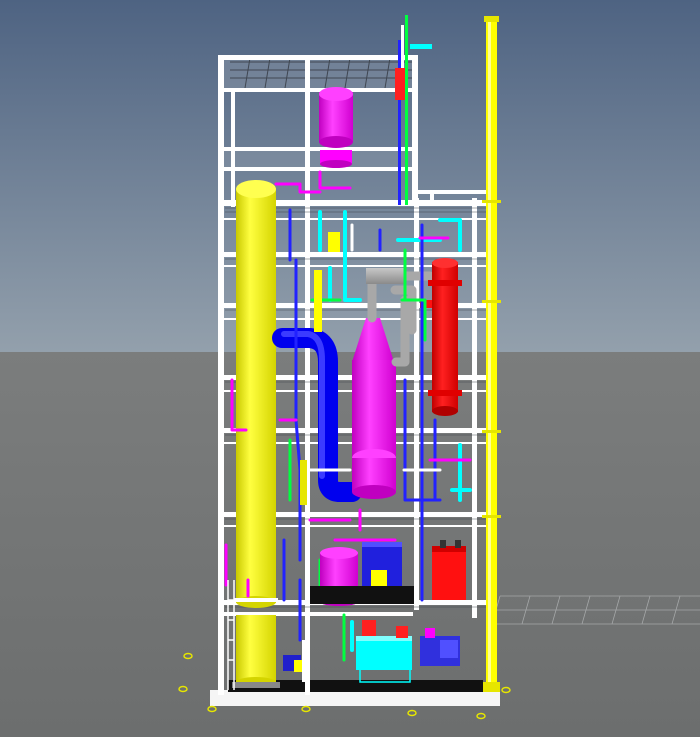 This screenshot has height=737, width=700. Describe the element at coordinates (362, 595) in the screenshot. I see `equipment-deck` at that location.